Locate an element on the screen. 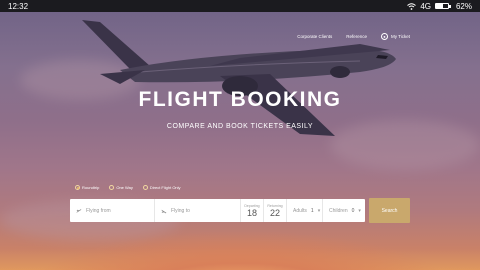  children-select: Children 0 ▾ is located at coordinates (344, 210).